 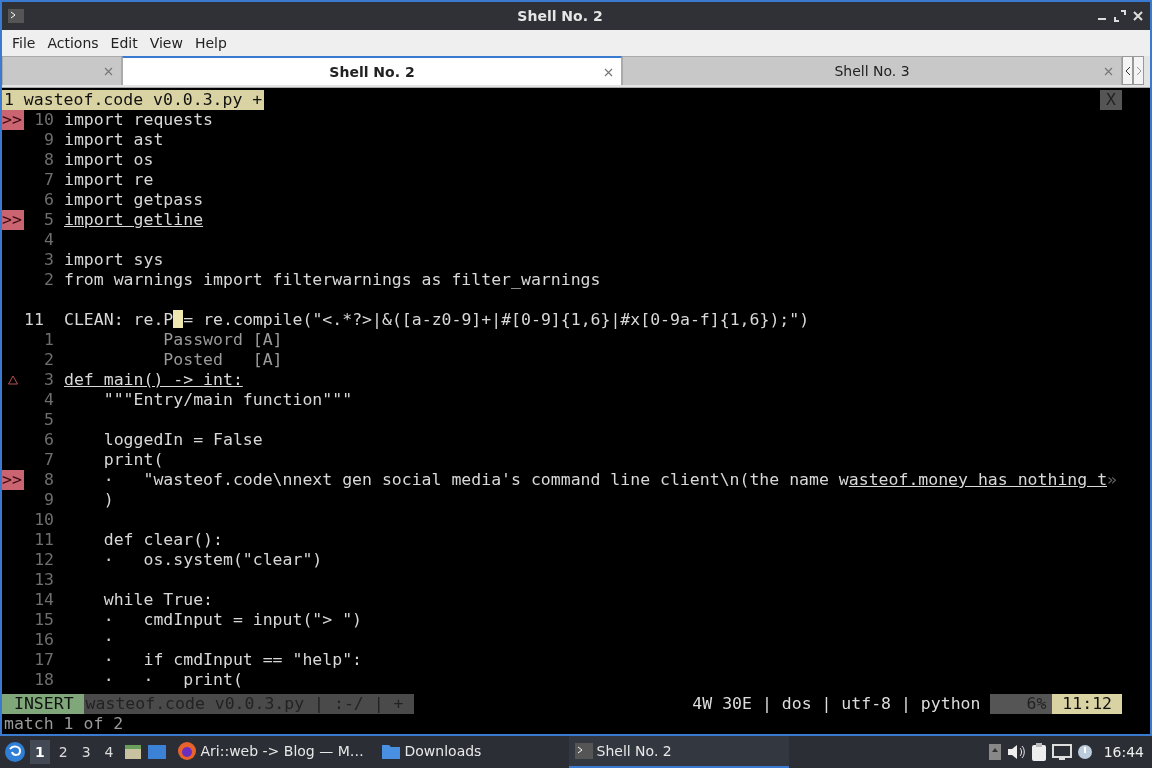 What do you see at coordinates (872, 70) in the screenshot?
I see `tab: Shell No. 3` at bounding box center [872, 70].